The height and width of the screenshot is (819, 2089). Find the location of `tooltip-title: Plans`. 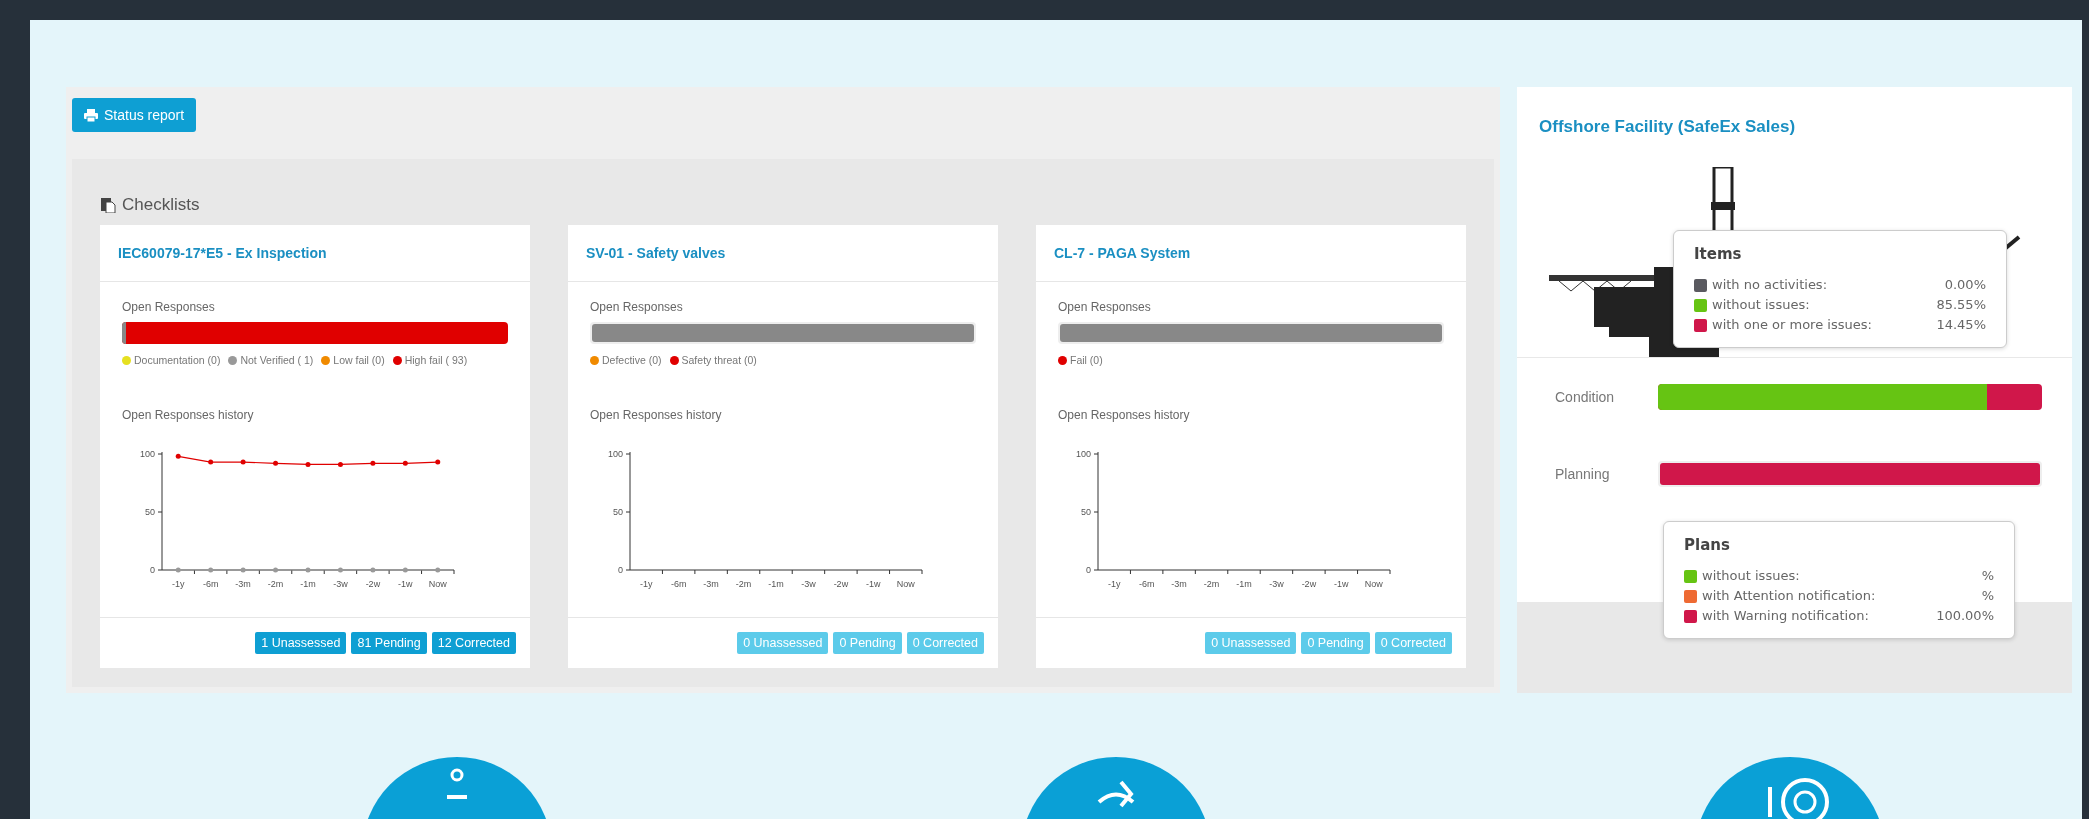

tooltip-title: Plans is located at coordinates (1707, 545).